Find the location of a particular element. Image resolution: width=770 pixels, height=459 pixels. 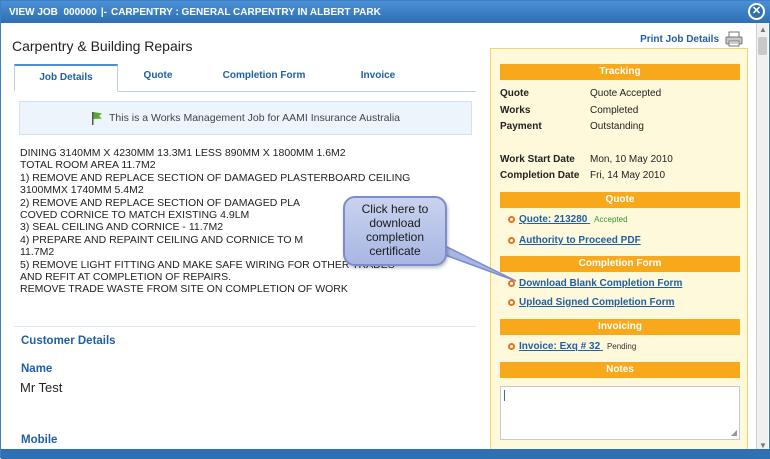

tracking-header: Tracking is located at coordinates (620, 72).